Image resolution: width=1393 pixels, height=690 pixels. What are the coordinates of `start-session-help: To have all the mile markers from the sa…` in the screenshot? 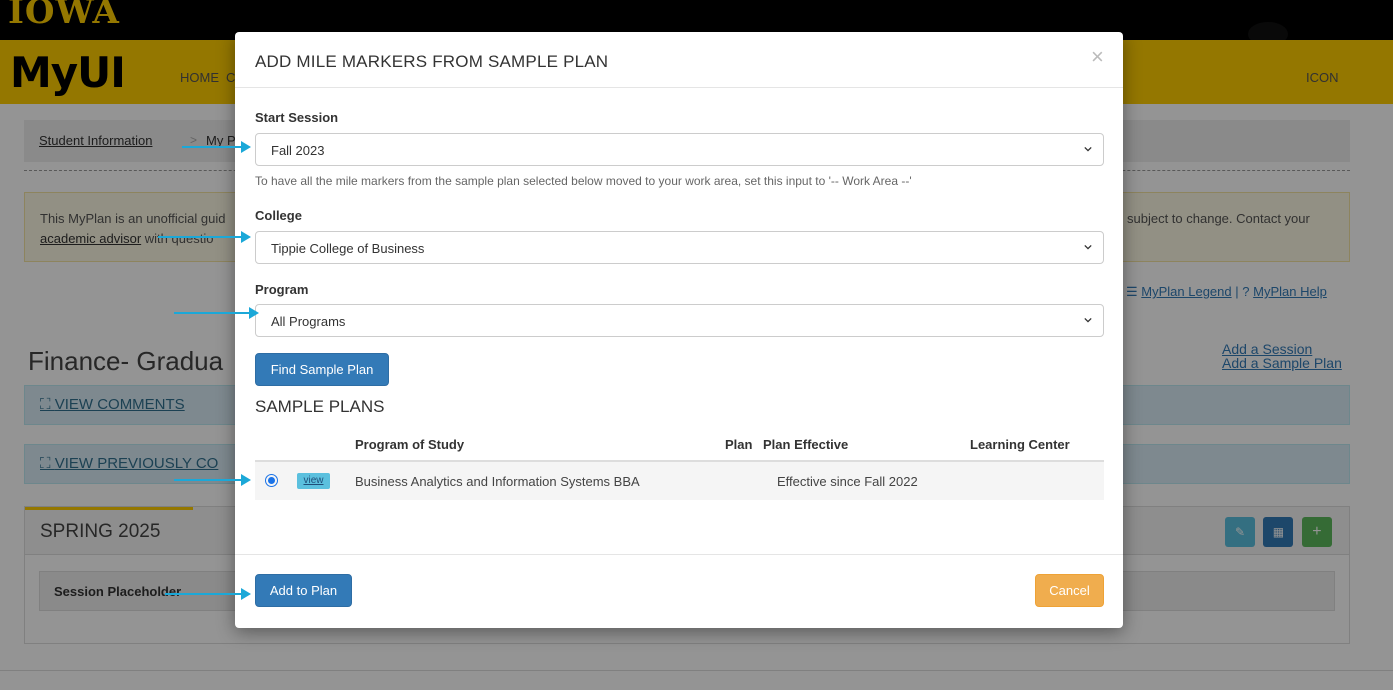 It's located at (583, 181).